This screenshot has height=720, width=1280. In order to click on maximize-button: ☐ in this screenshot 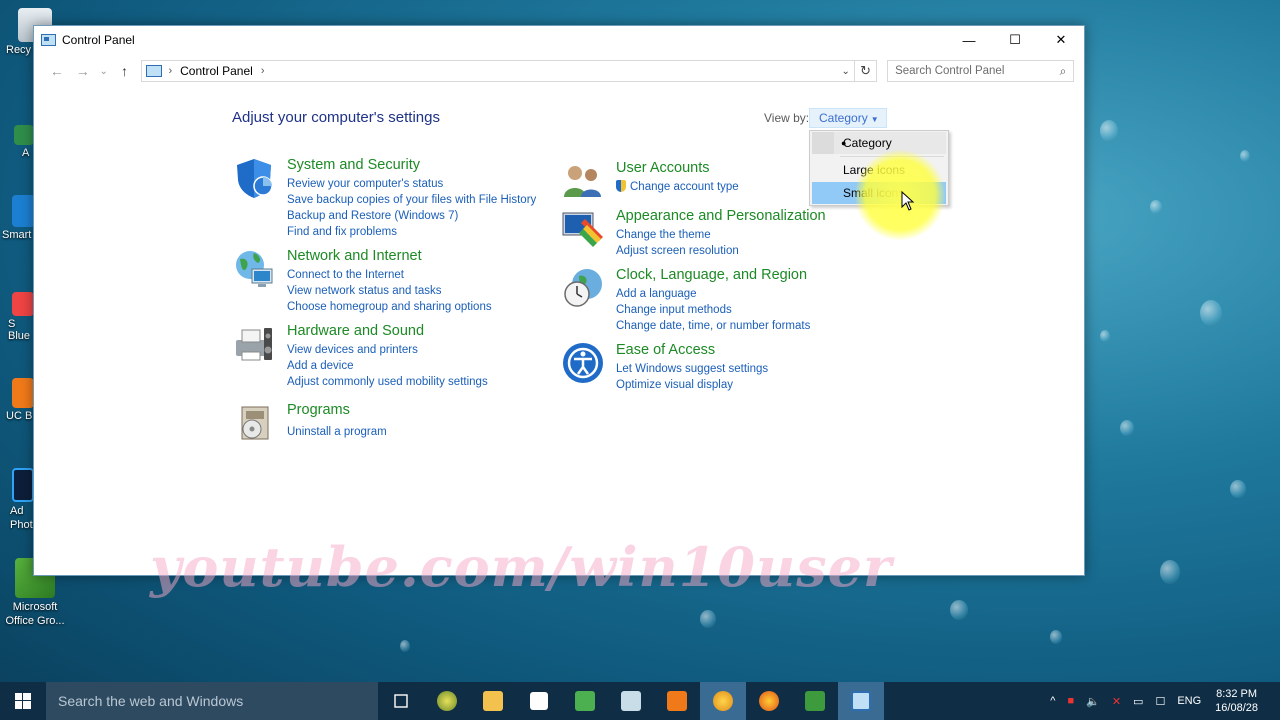, I will do `click(1015, 40)`.